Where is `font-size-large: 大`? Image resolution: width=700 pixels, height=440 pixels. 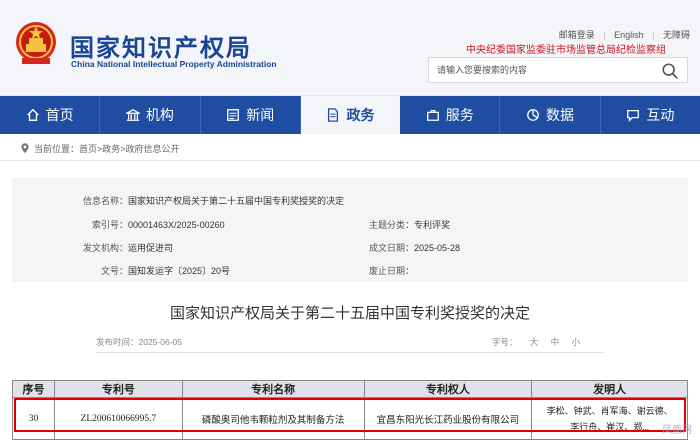
font-size-large: 大 is located at coordinates (534, 342).